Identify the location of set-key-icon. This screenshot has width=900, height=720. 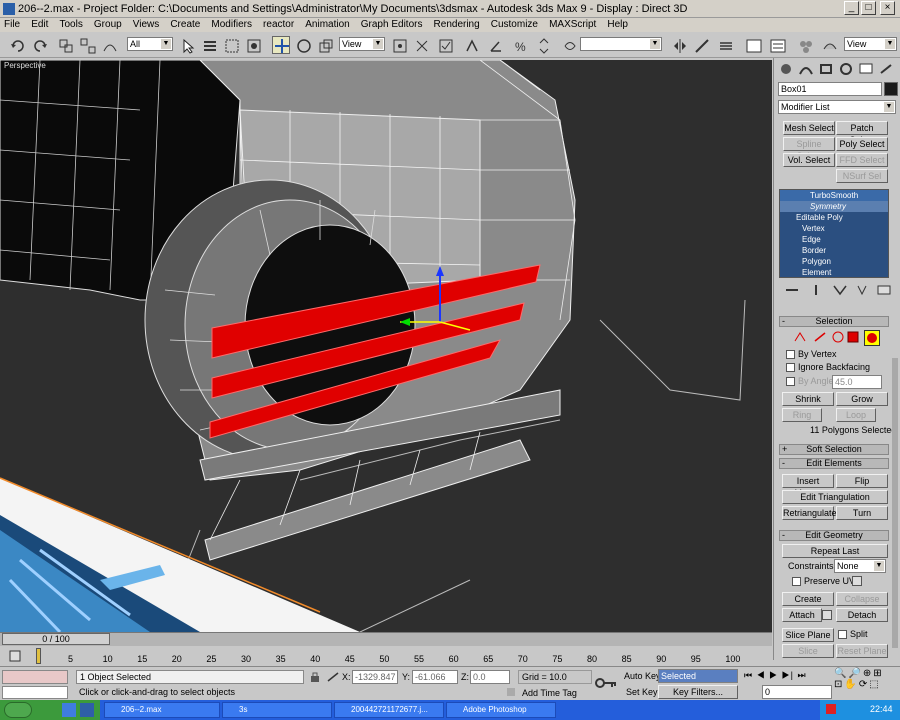
(605, 683).